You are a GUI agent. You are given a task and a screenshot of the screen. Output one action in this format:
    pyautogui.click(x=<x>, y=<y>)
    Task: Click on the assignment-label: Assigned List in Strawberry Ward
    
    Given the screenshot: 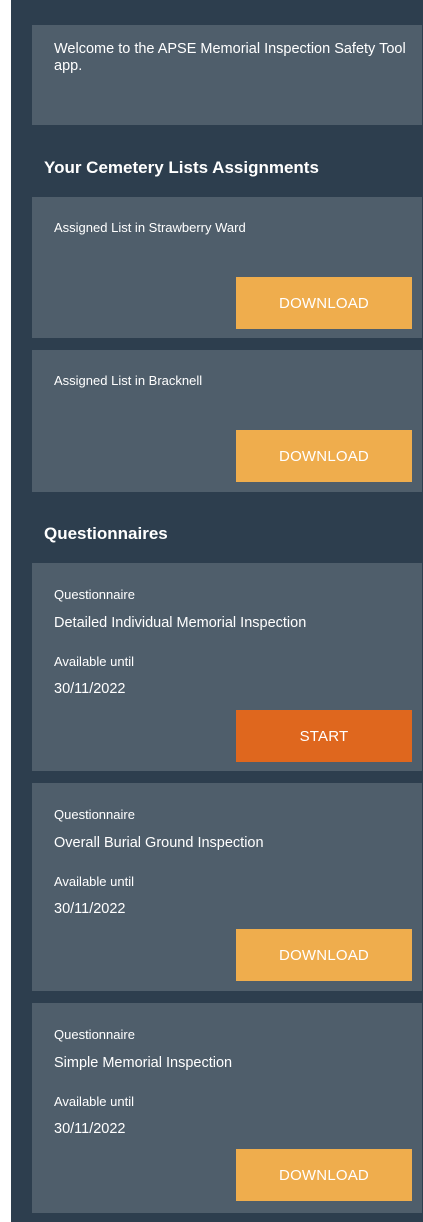 What is the action you would take?
    pyautogui.click(x=150, y=227)
    